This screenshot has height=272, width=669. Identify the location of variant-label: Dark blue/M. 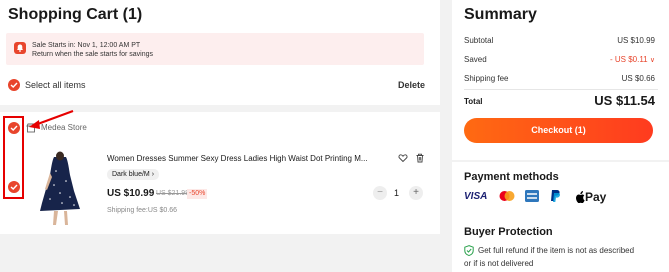
(131, 174).